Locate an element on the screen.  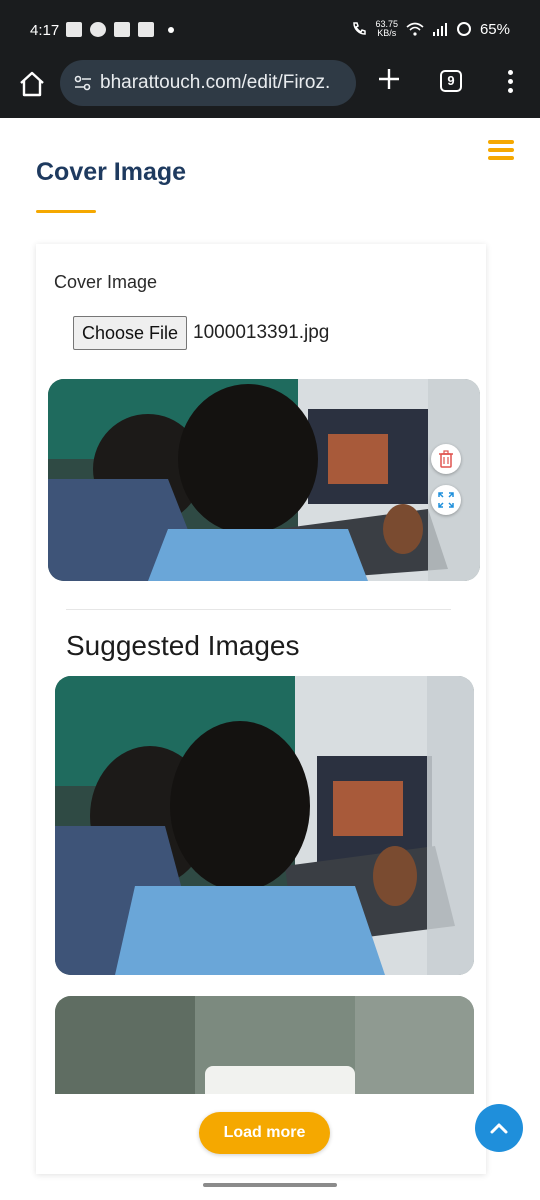
app-icon is located at coordinates (98, 29).